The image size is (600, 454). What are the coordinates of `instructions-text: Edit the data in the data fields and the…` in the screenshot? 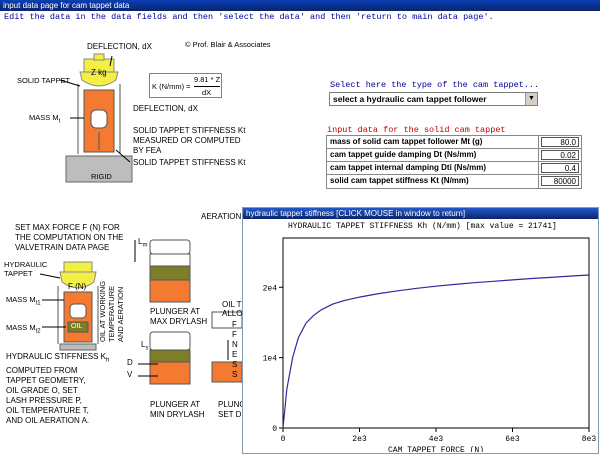 It's located at (249, 17).